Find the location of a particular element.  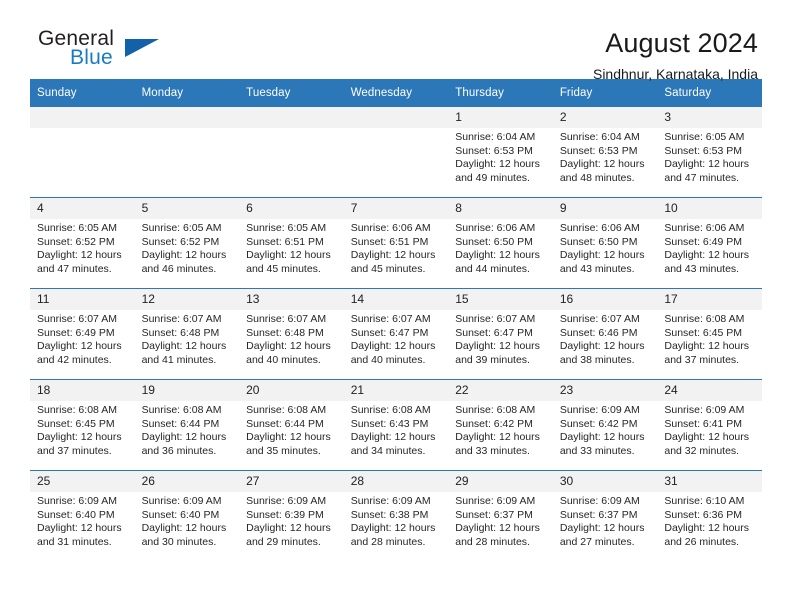

sunrise-text: Sunrise: 6:08 AM is located at coordinates (704, 319).